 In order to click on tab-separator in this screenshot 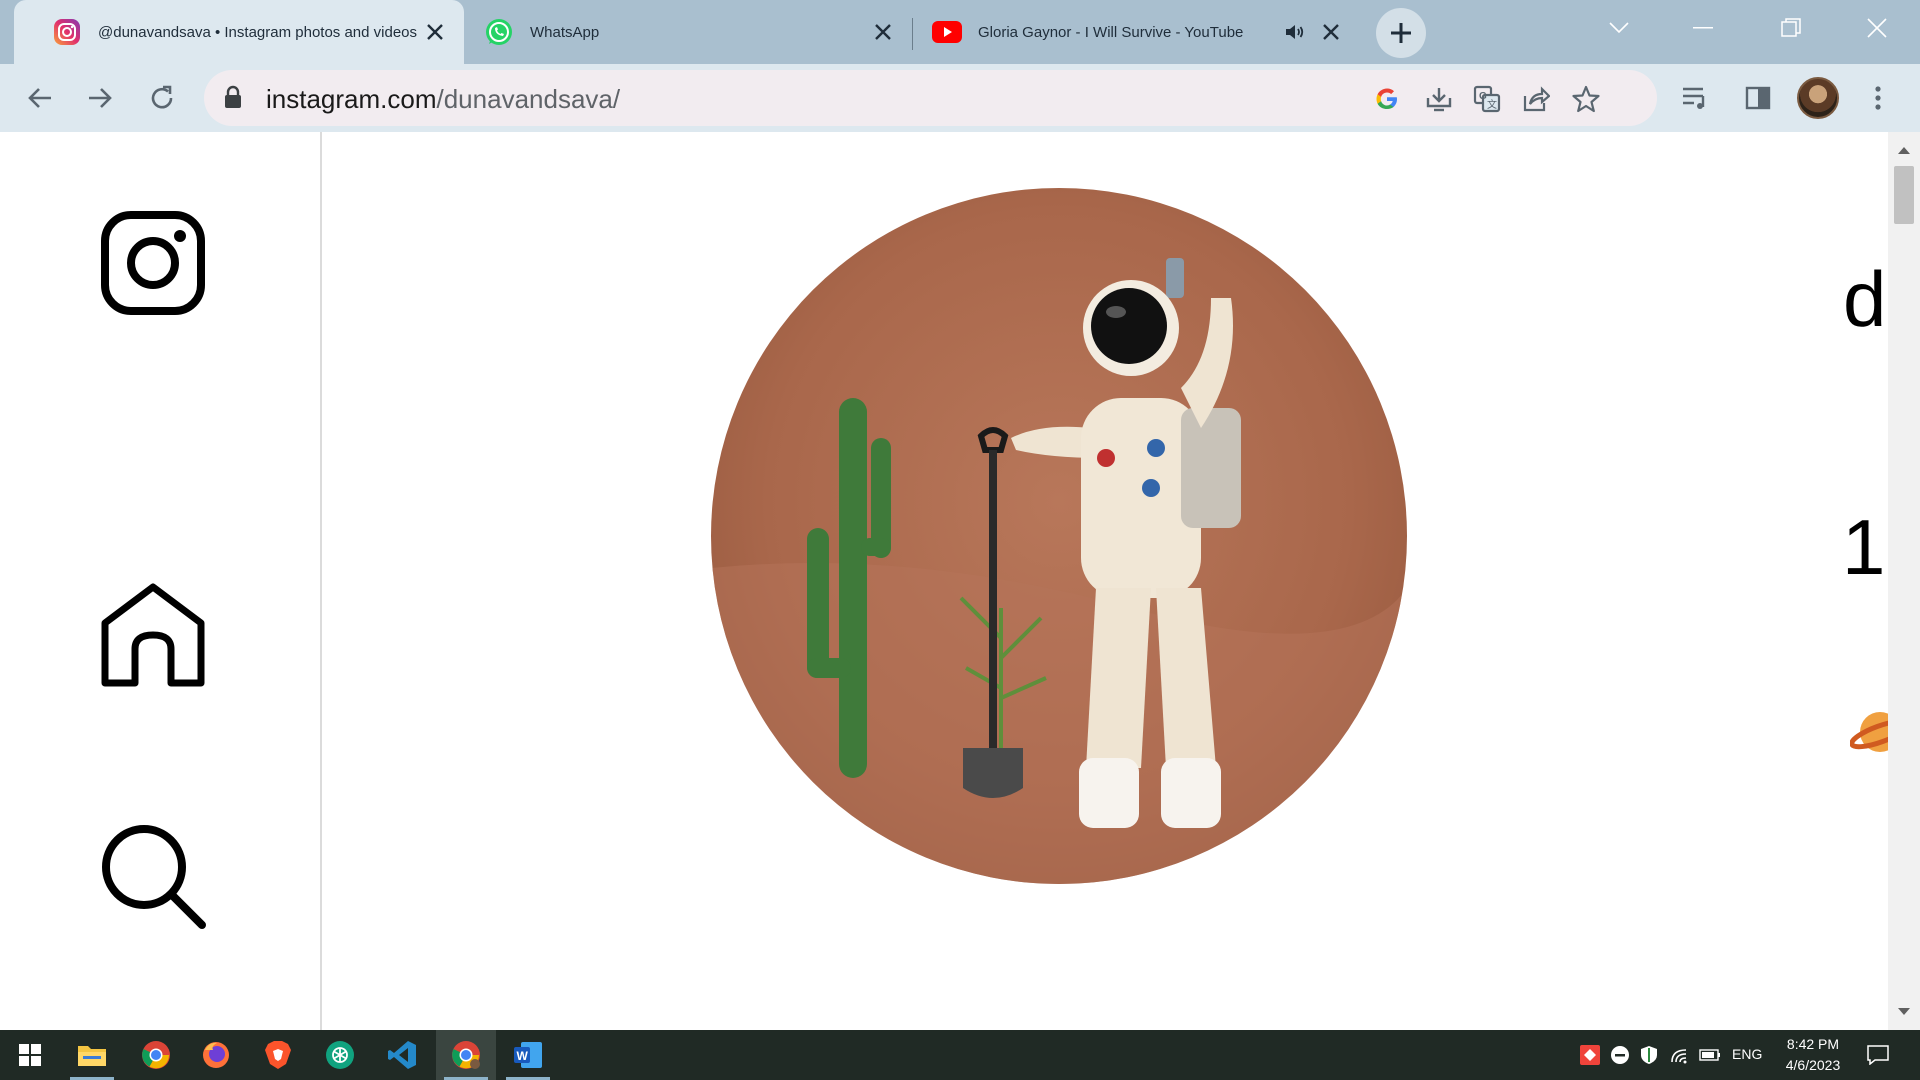, I will do `click(912, 34)`.